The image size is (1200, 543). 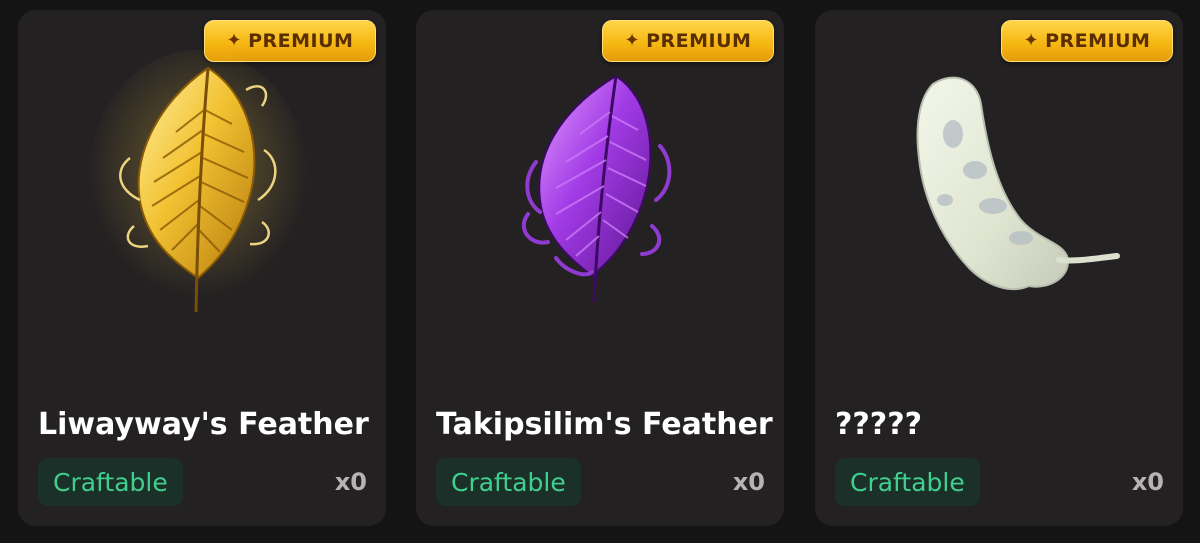 I want to click on item-name: Takipsilim's Feather, so click(x=604, y=424).